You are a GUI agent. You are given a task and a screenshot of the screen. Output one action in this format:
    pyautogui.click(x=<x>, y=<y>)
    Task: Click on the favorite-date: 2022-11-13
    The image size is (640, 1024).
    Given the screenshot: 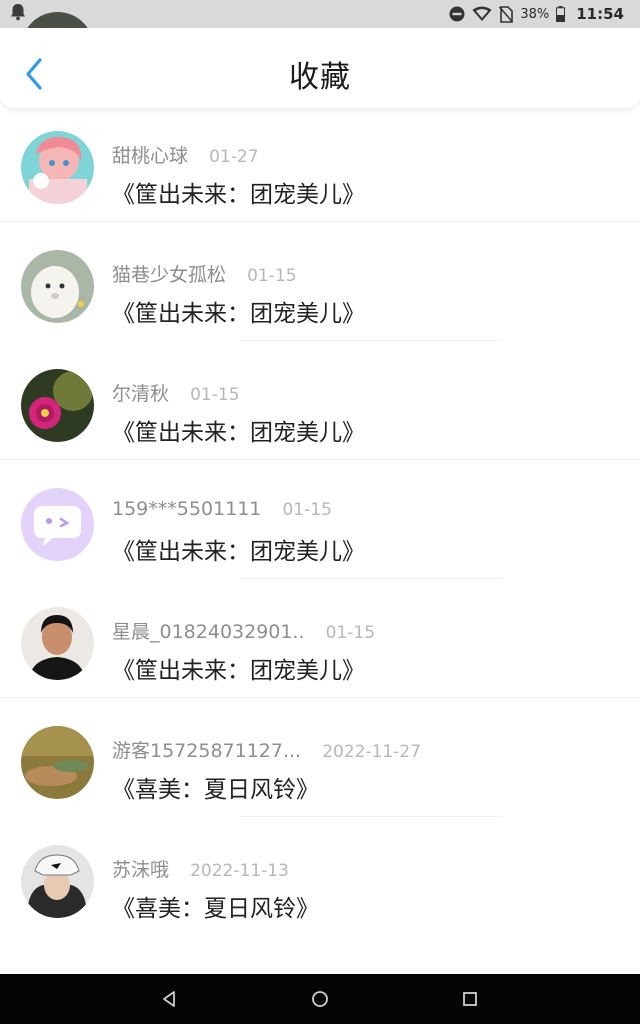 What is the action you would take?
    pyautogui.click(x=239, y=871)
    